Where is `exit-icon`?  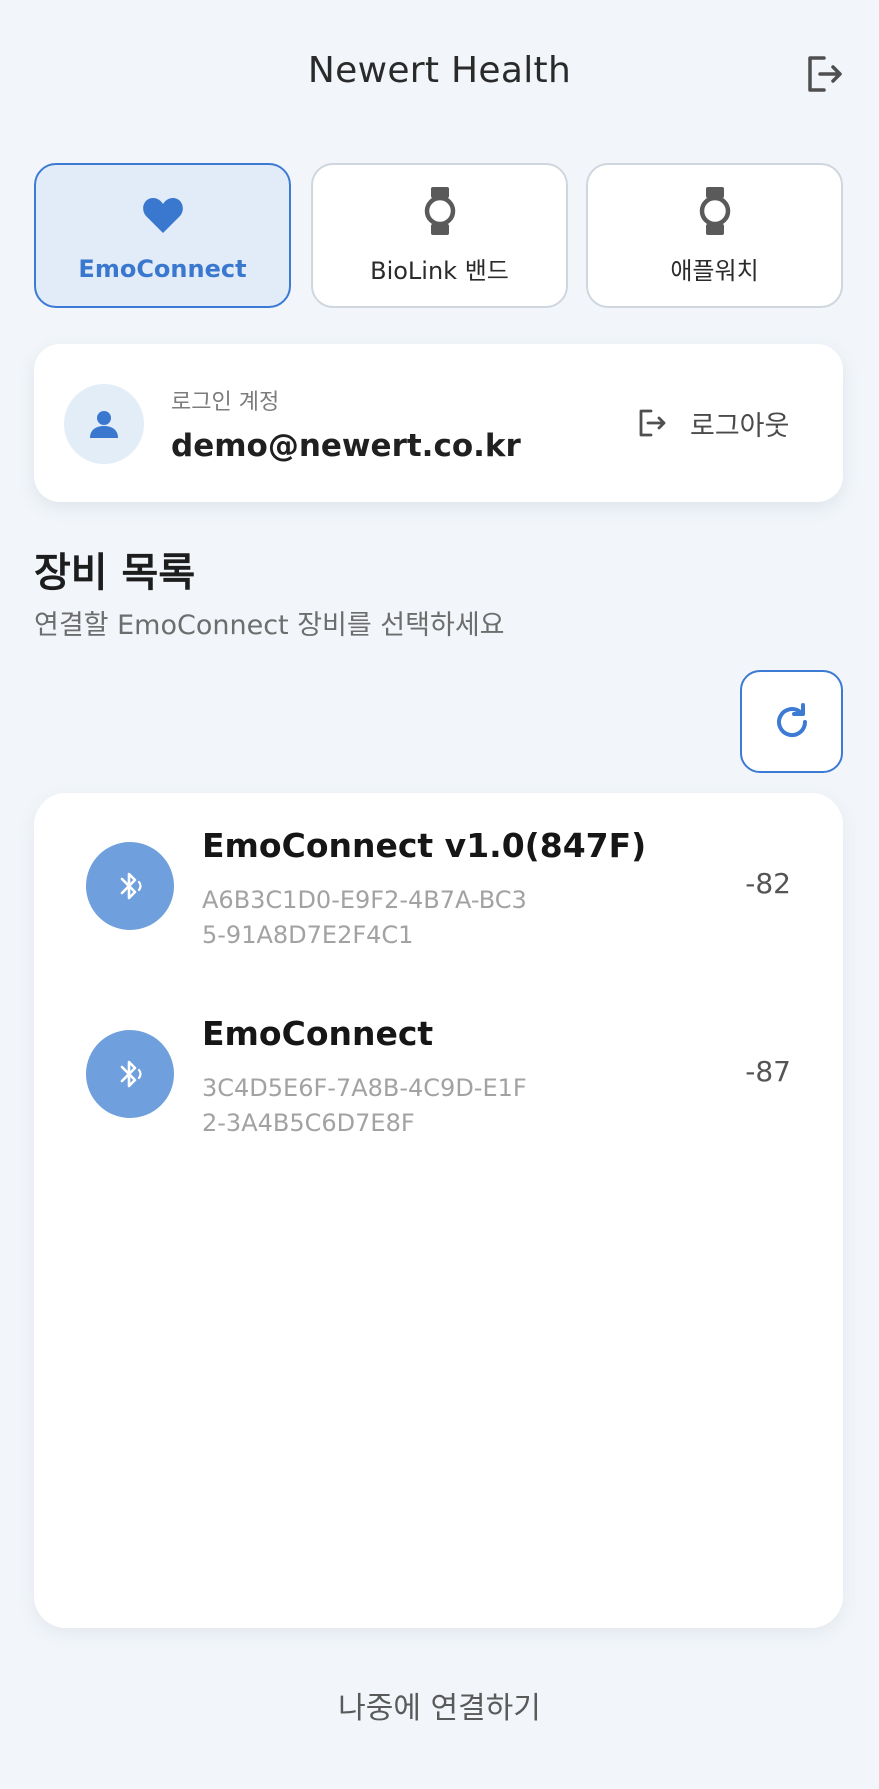 exit-icon is located at coordinates (825, 74).